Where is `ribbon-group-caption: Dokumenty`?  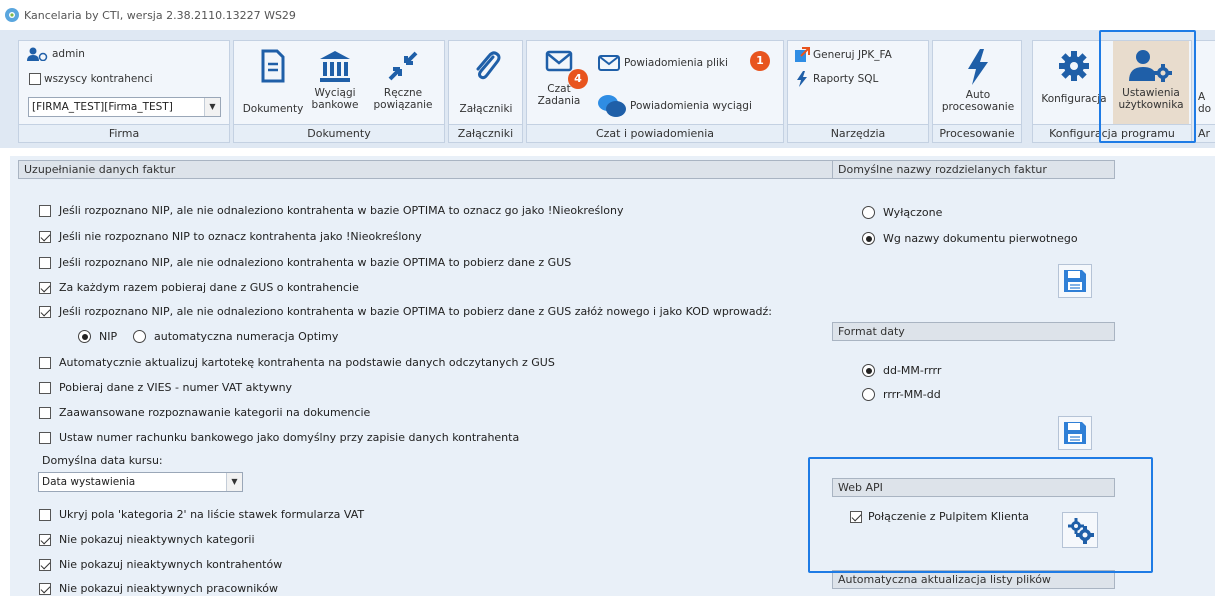 ribbon-group-caption: Dokumenty is located at coordinates (339, 133).